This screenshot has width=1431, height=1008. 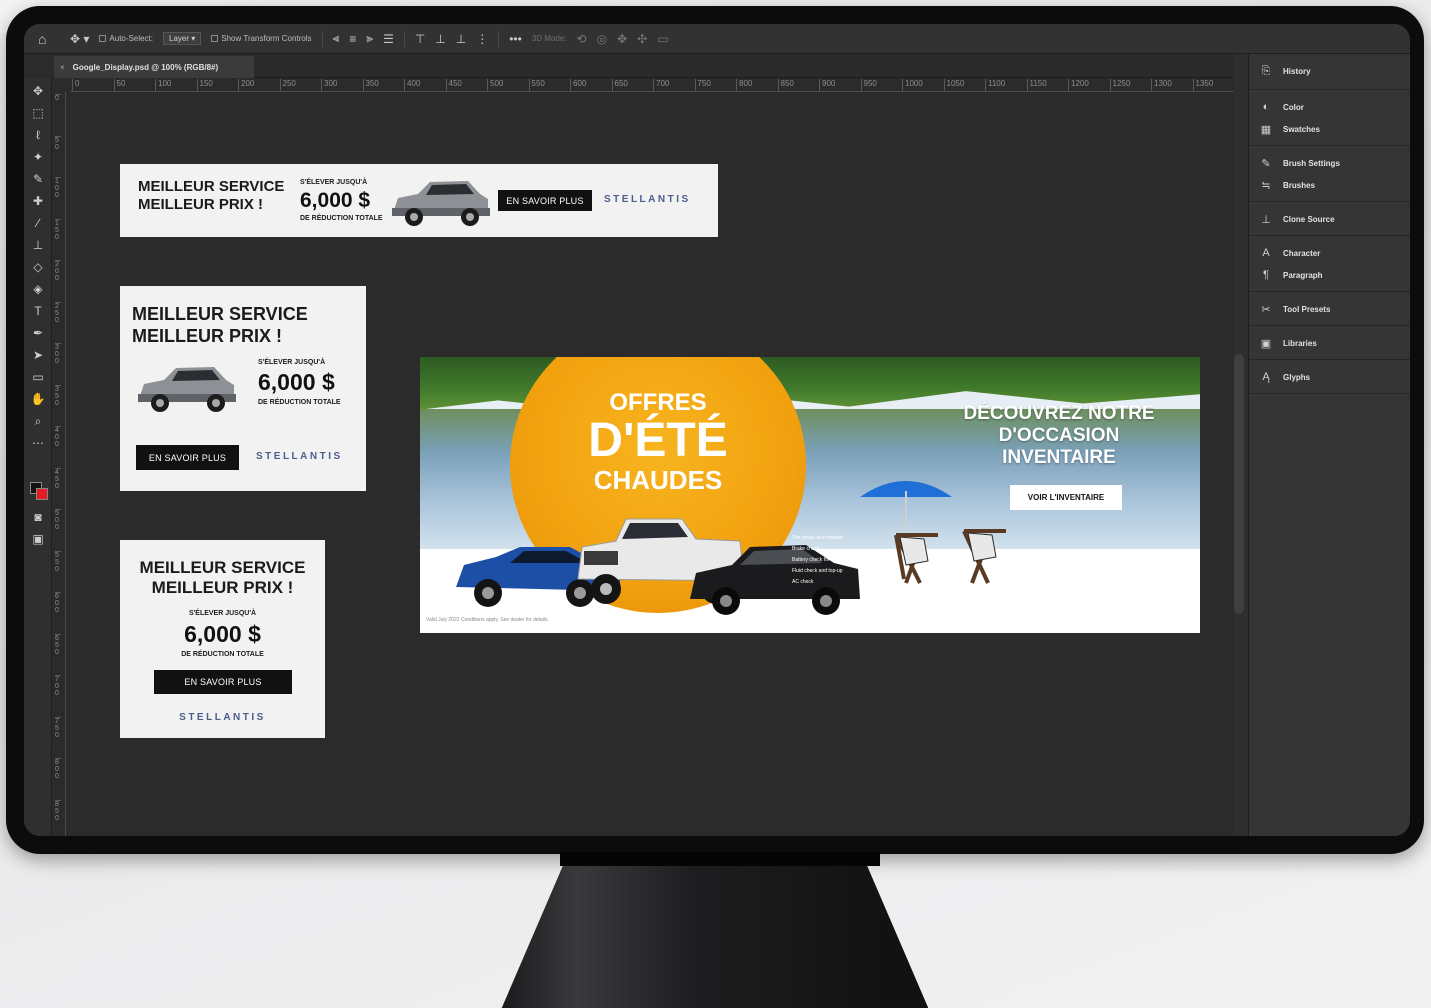 What do you see at coordinates (119, 85) in the screenshot?
I see `ruler-tick-label: 50` at bounding box center [119, 85].